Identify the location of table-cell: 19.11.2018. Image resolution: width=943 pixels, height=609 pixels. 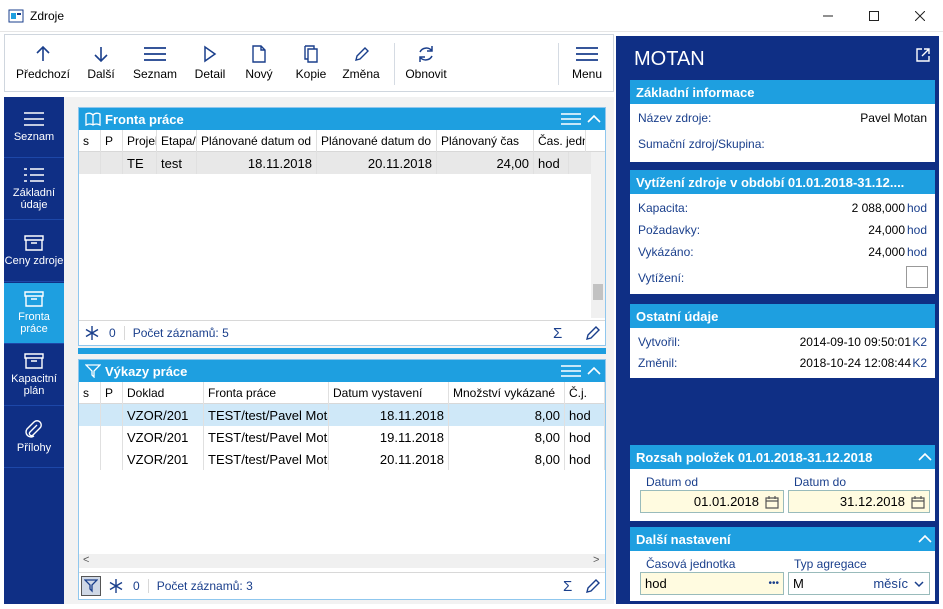
(389, 437).